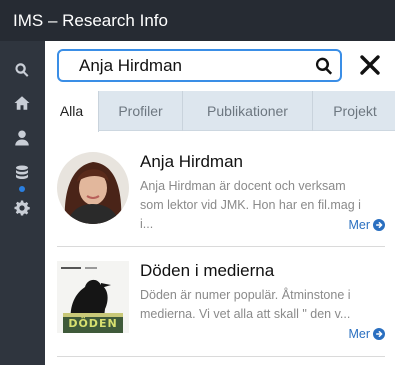  Describe the element at coordinates (197, 20) in the screenshot. I see `title-bar: IMS – Research Info` at that location.